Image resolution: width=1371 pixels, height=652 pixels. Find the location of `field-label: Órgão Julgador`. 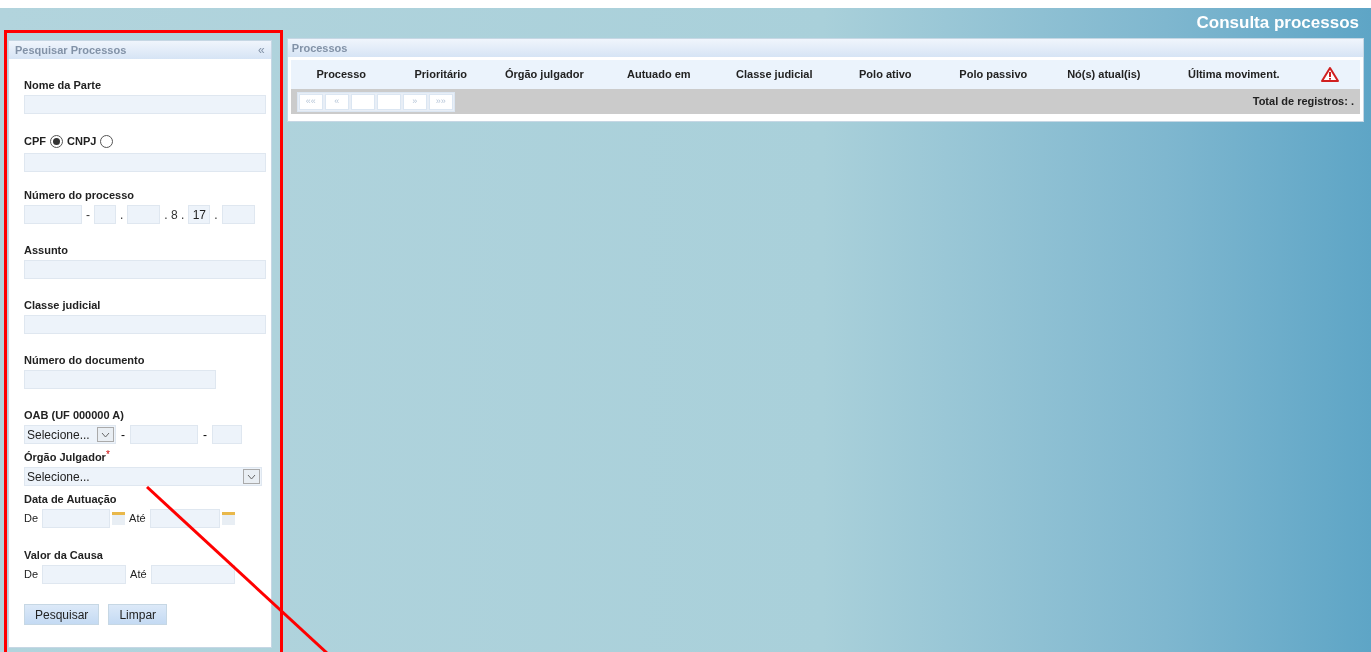

field-label: Órgão Julgador is located at coordinates (65, 457).